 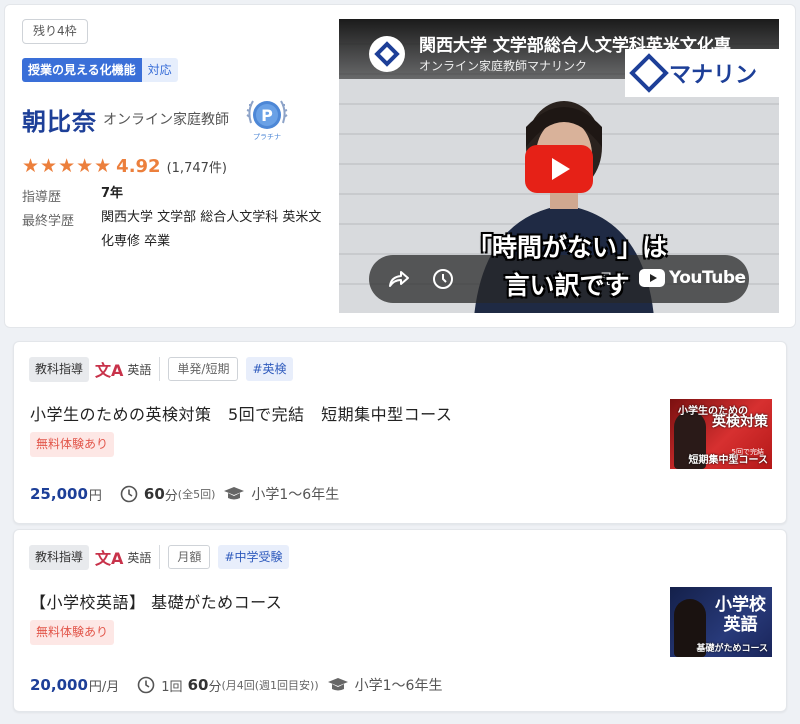 What do you see at coordinates (267, 115) in the screenshot?
I see `svg-text: P` at bounding box center [267, 115].